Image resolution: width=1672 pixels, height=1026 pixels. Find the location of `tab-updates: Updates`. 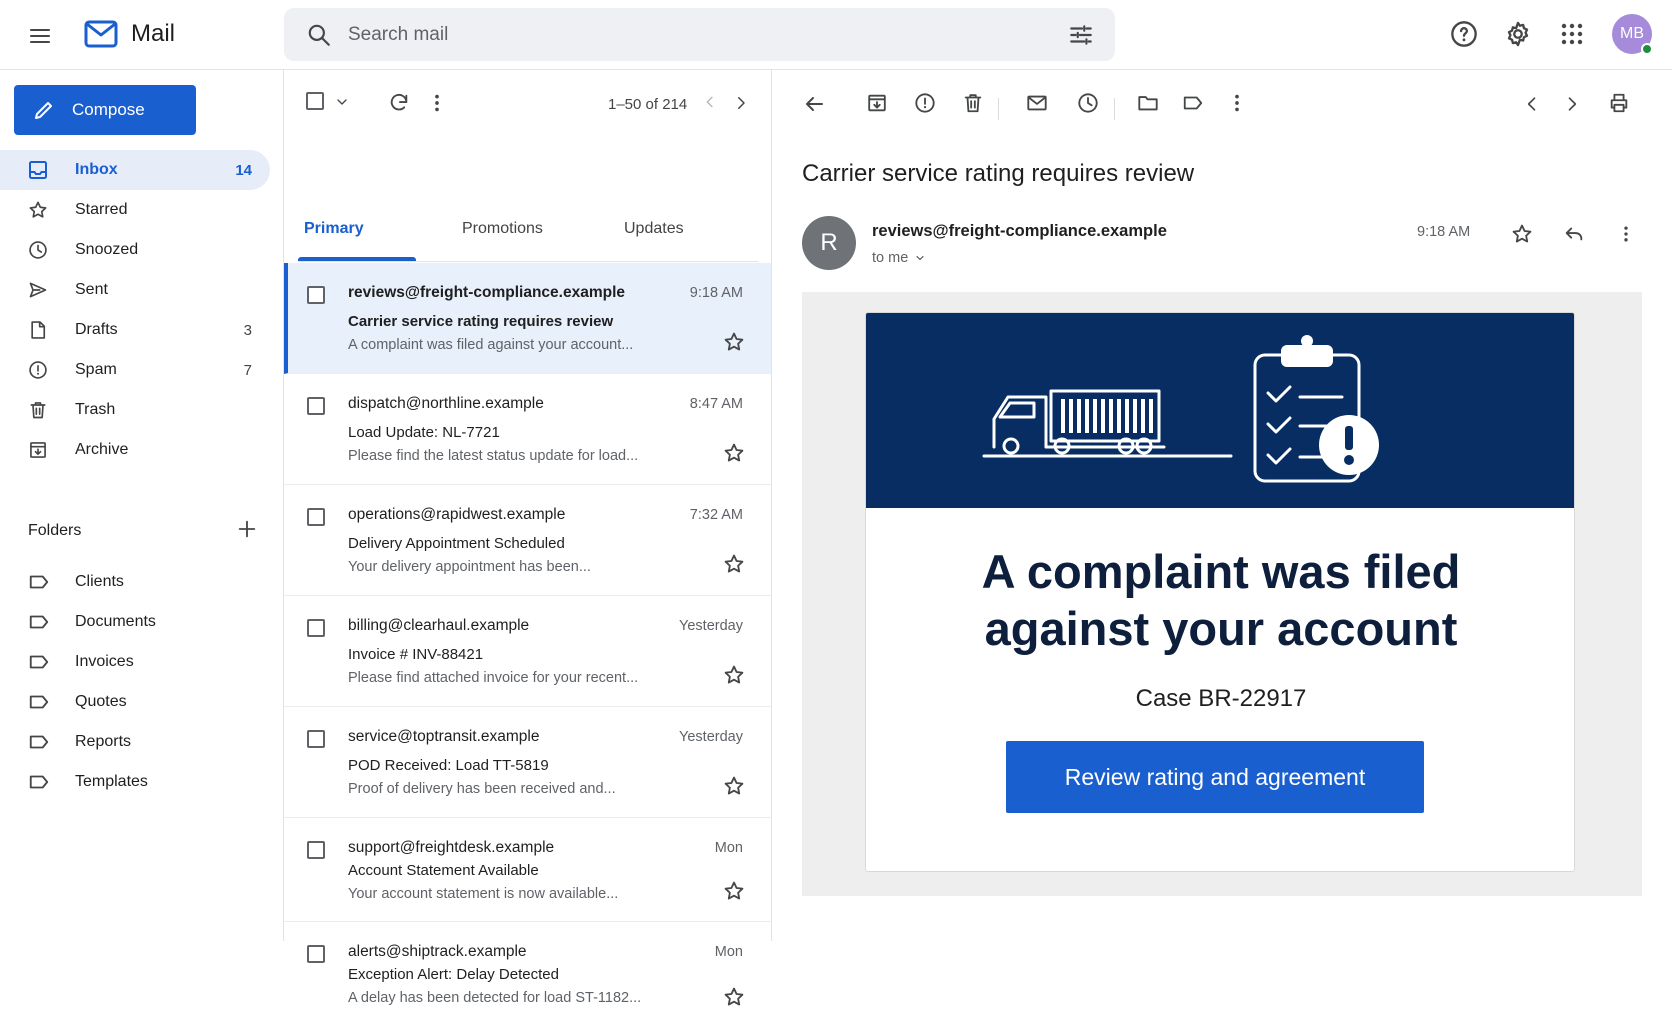

tab-updates: Updates is located at coordinates (654, 229).